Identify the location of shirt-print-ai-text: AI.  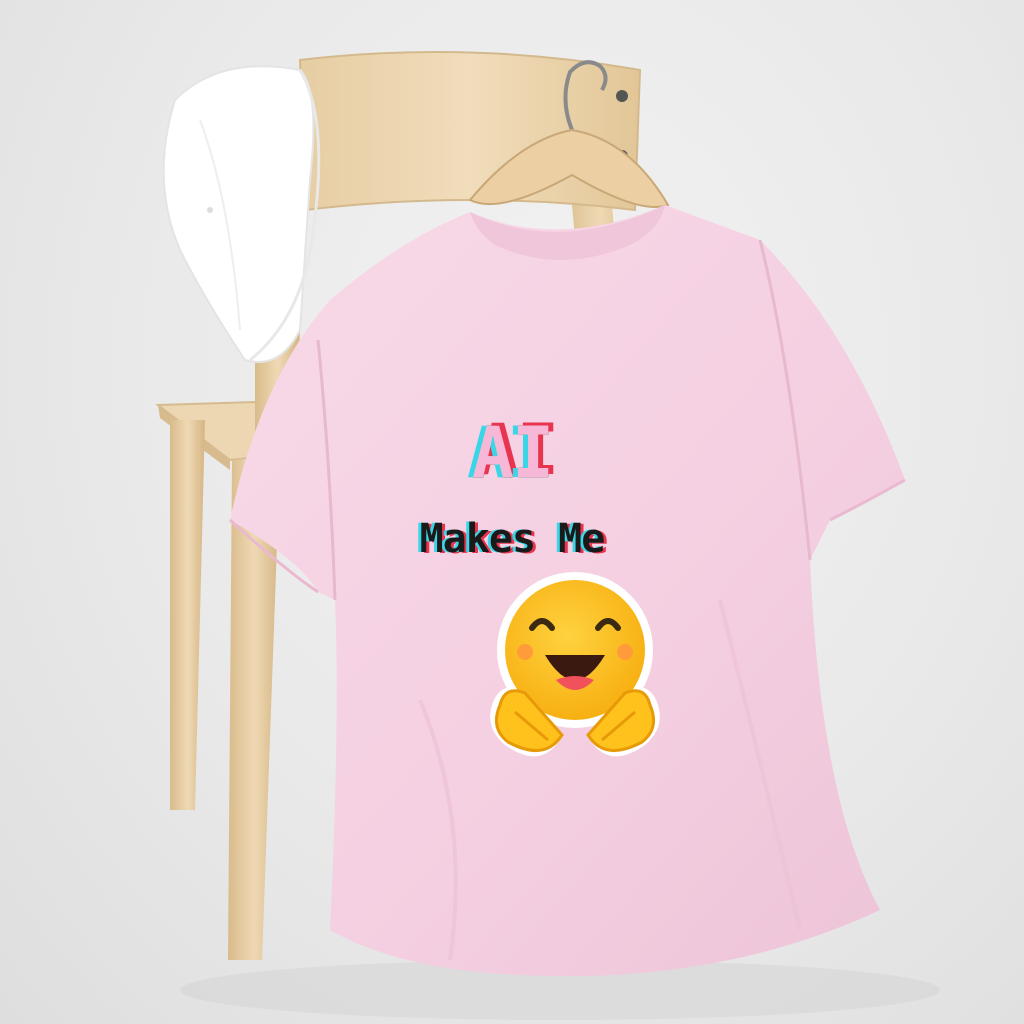
(512, 453).